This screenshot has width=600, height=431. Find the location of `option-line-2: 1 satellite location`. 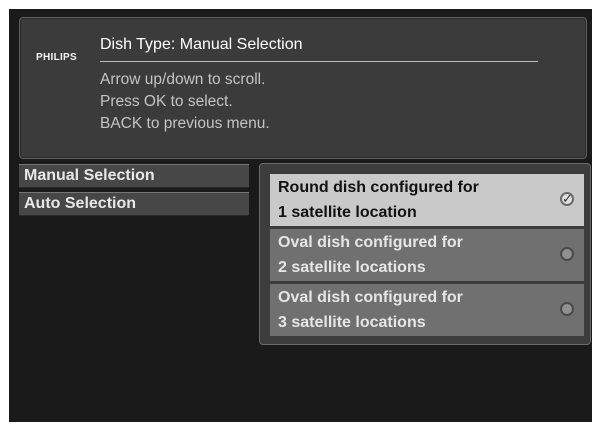

option-line-2: 1 satellite location is located at coordinates (347, 212).